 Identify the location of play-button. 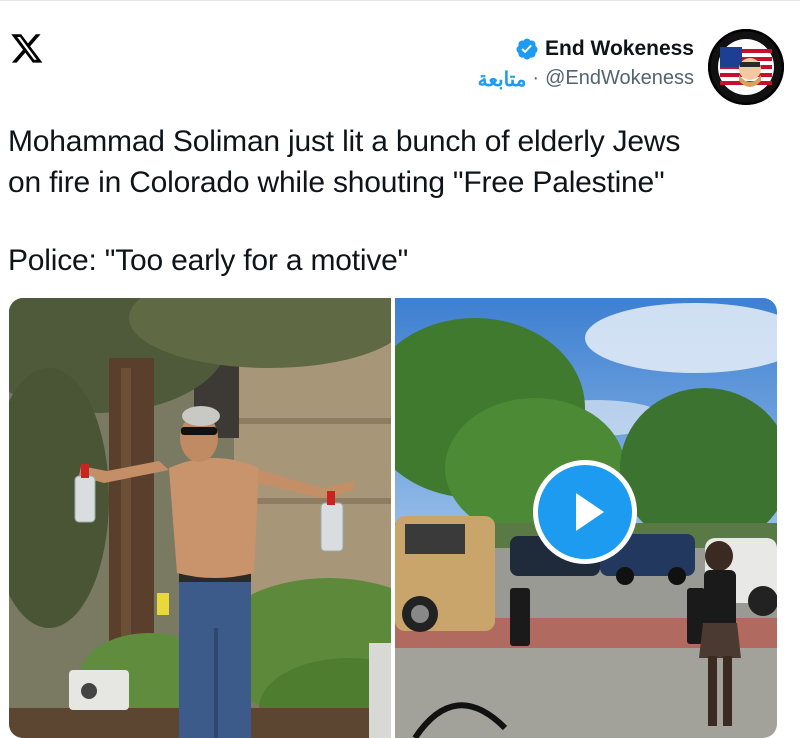
(585, 512).